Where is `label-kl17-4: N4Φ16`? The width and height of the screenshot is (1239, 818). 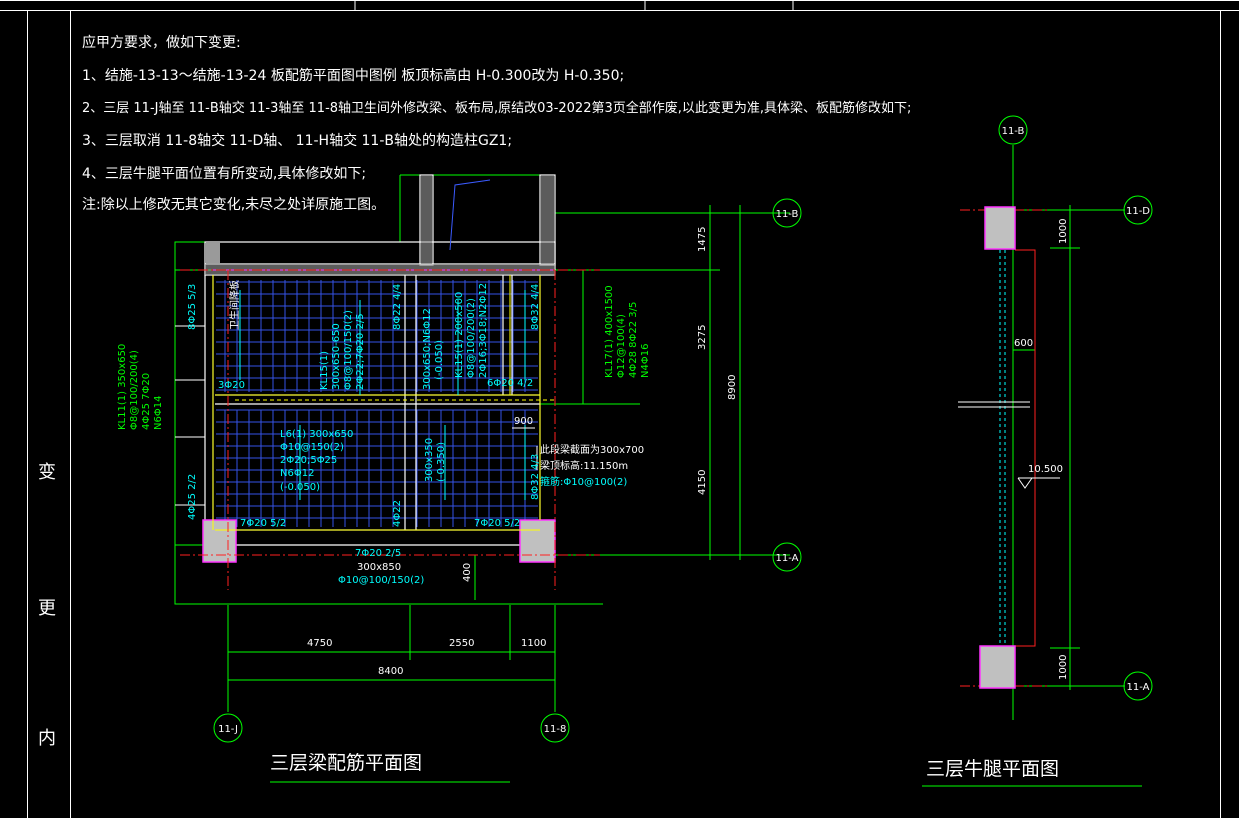
label-kl17-4: N4Φ16 is located at coordinates (645, 361).